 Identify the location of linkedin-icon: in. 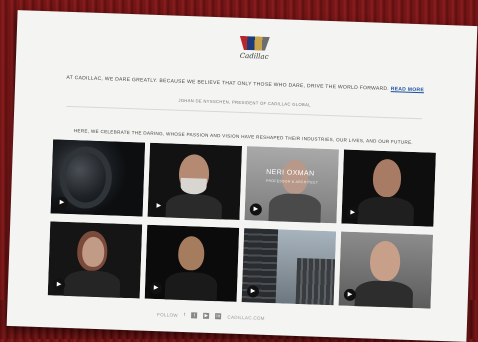
(218, 316).